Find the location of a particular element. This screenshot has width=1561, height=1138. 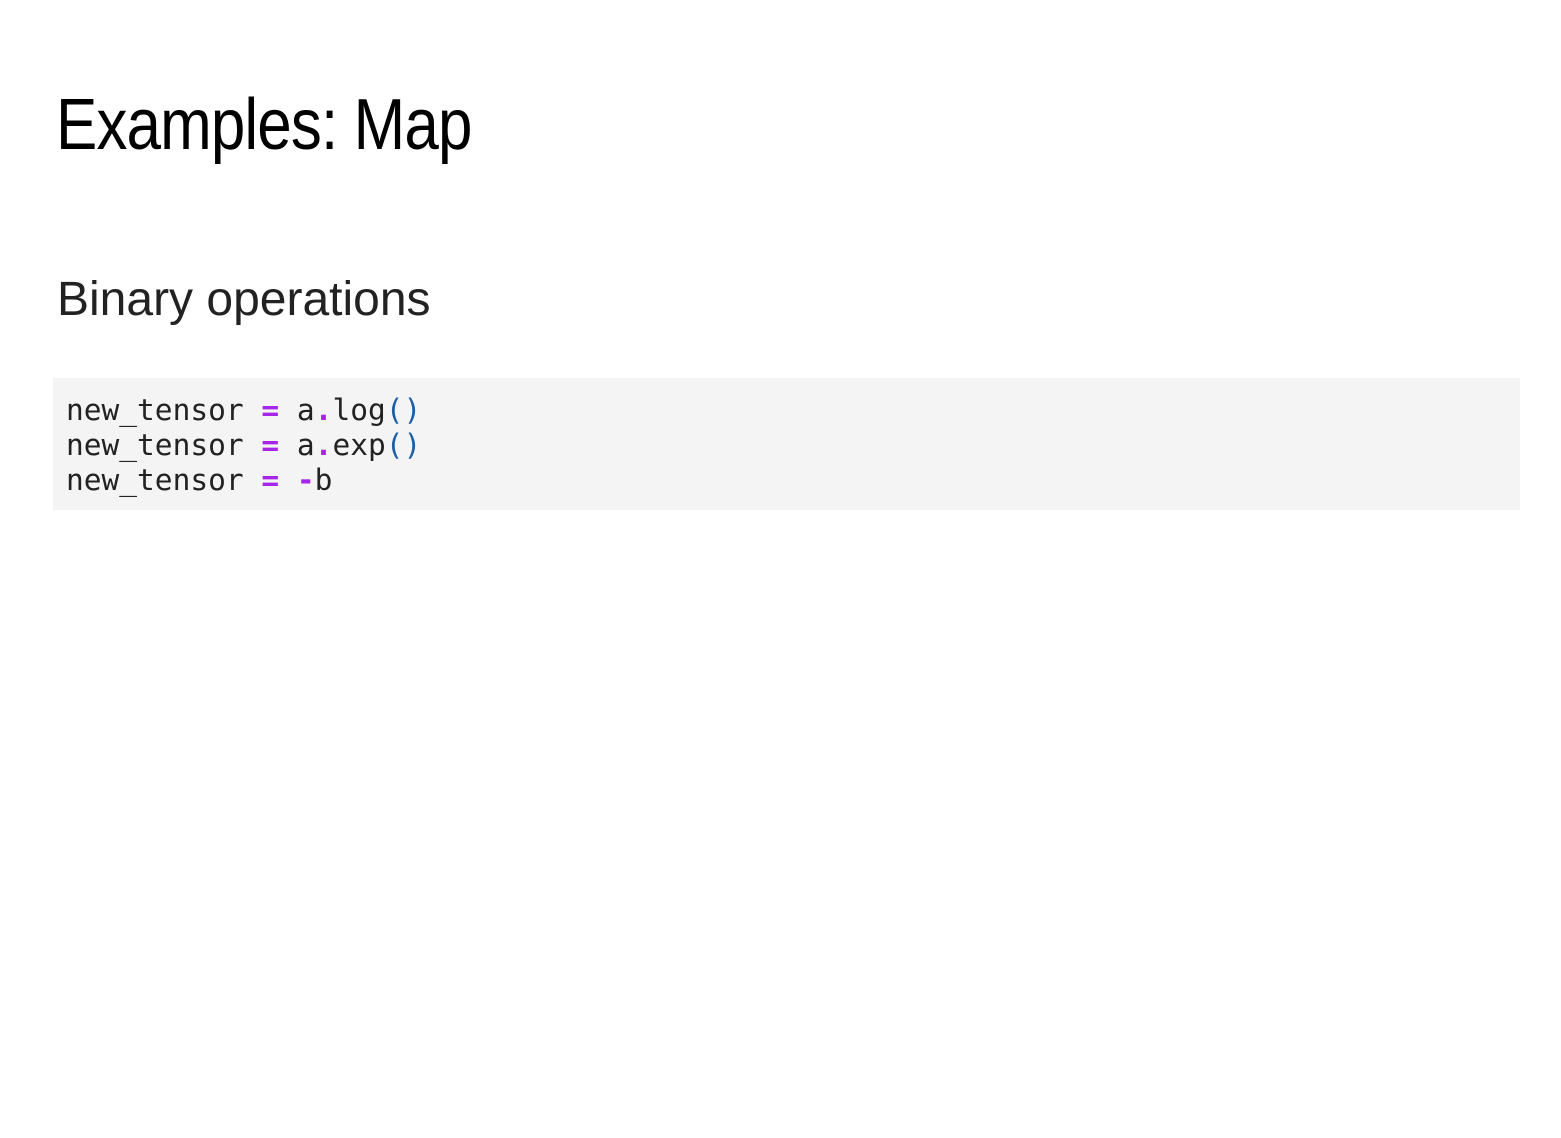

page-title: Examples: Map is located at coordinates (264, 125).